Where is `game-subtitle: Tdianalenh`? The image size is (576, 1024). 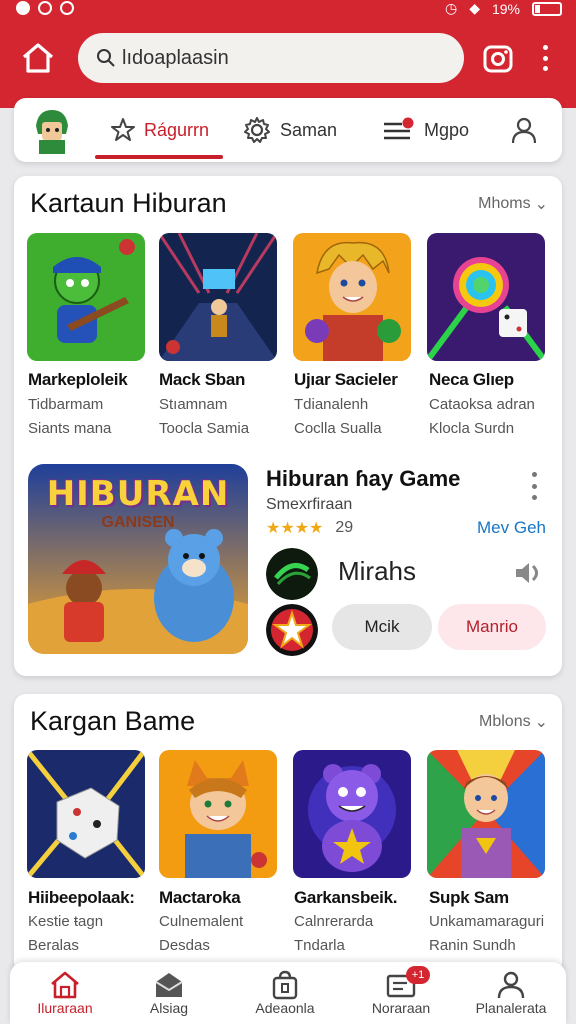 game-subtitle: Tdianalenh is located at coordinates (331, 404).